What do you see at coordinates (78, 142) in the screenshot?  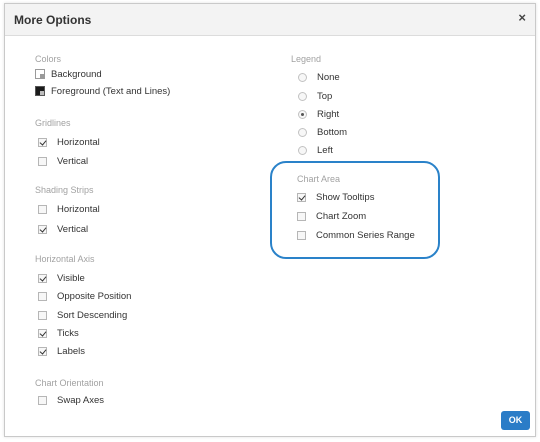 I see `gridlines-horizontal-label: Horizontal` at bounding box center [78, 142].